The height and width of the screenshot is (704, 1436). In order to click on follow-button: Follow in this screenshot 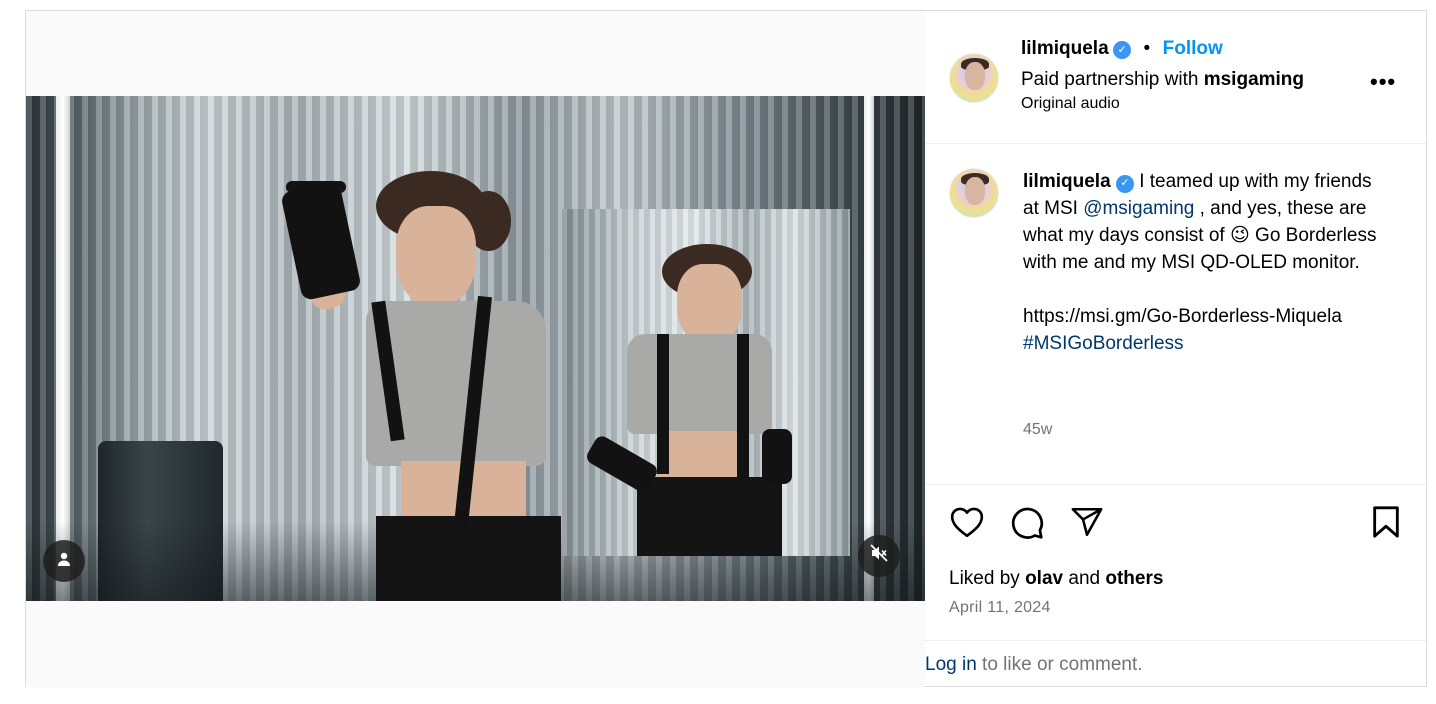, I will do `click(1193, 48)`.